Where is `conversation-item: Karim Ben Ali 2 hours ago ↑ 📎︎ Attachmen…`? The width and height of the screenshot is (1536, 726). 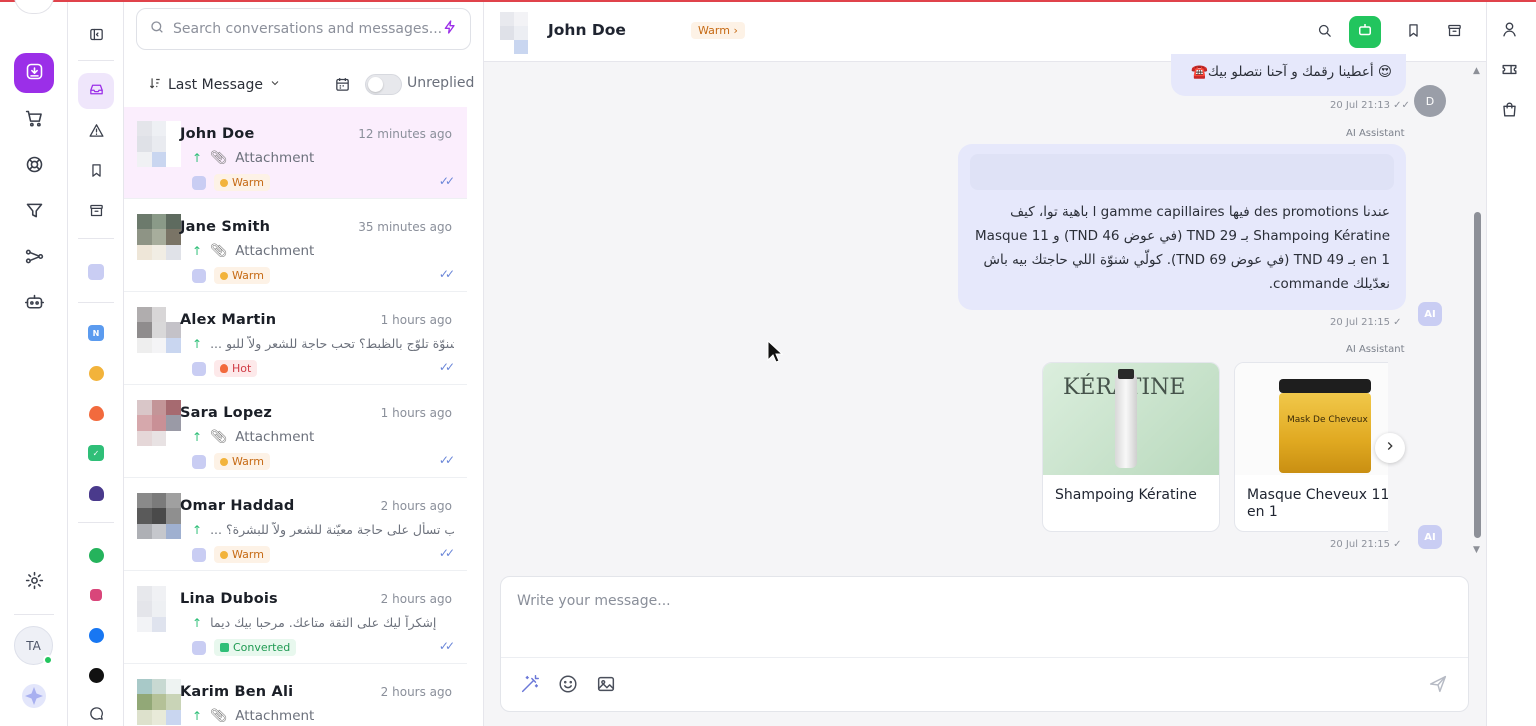 conversation-item: Karim Ben Ali 2 hours ago ↑ 📎︎ Attachmen… is located at coordinates (295, 695).